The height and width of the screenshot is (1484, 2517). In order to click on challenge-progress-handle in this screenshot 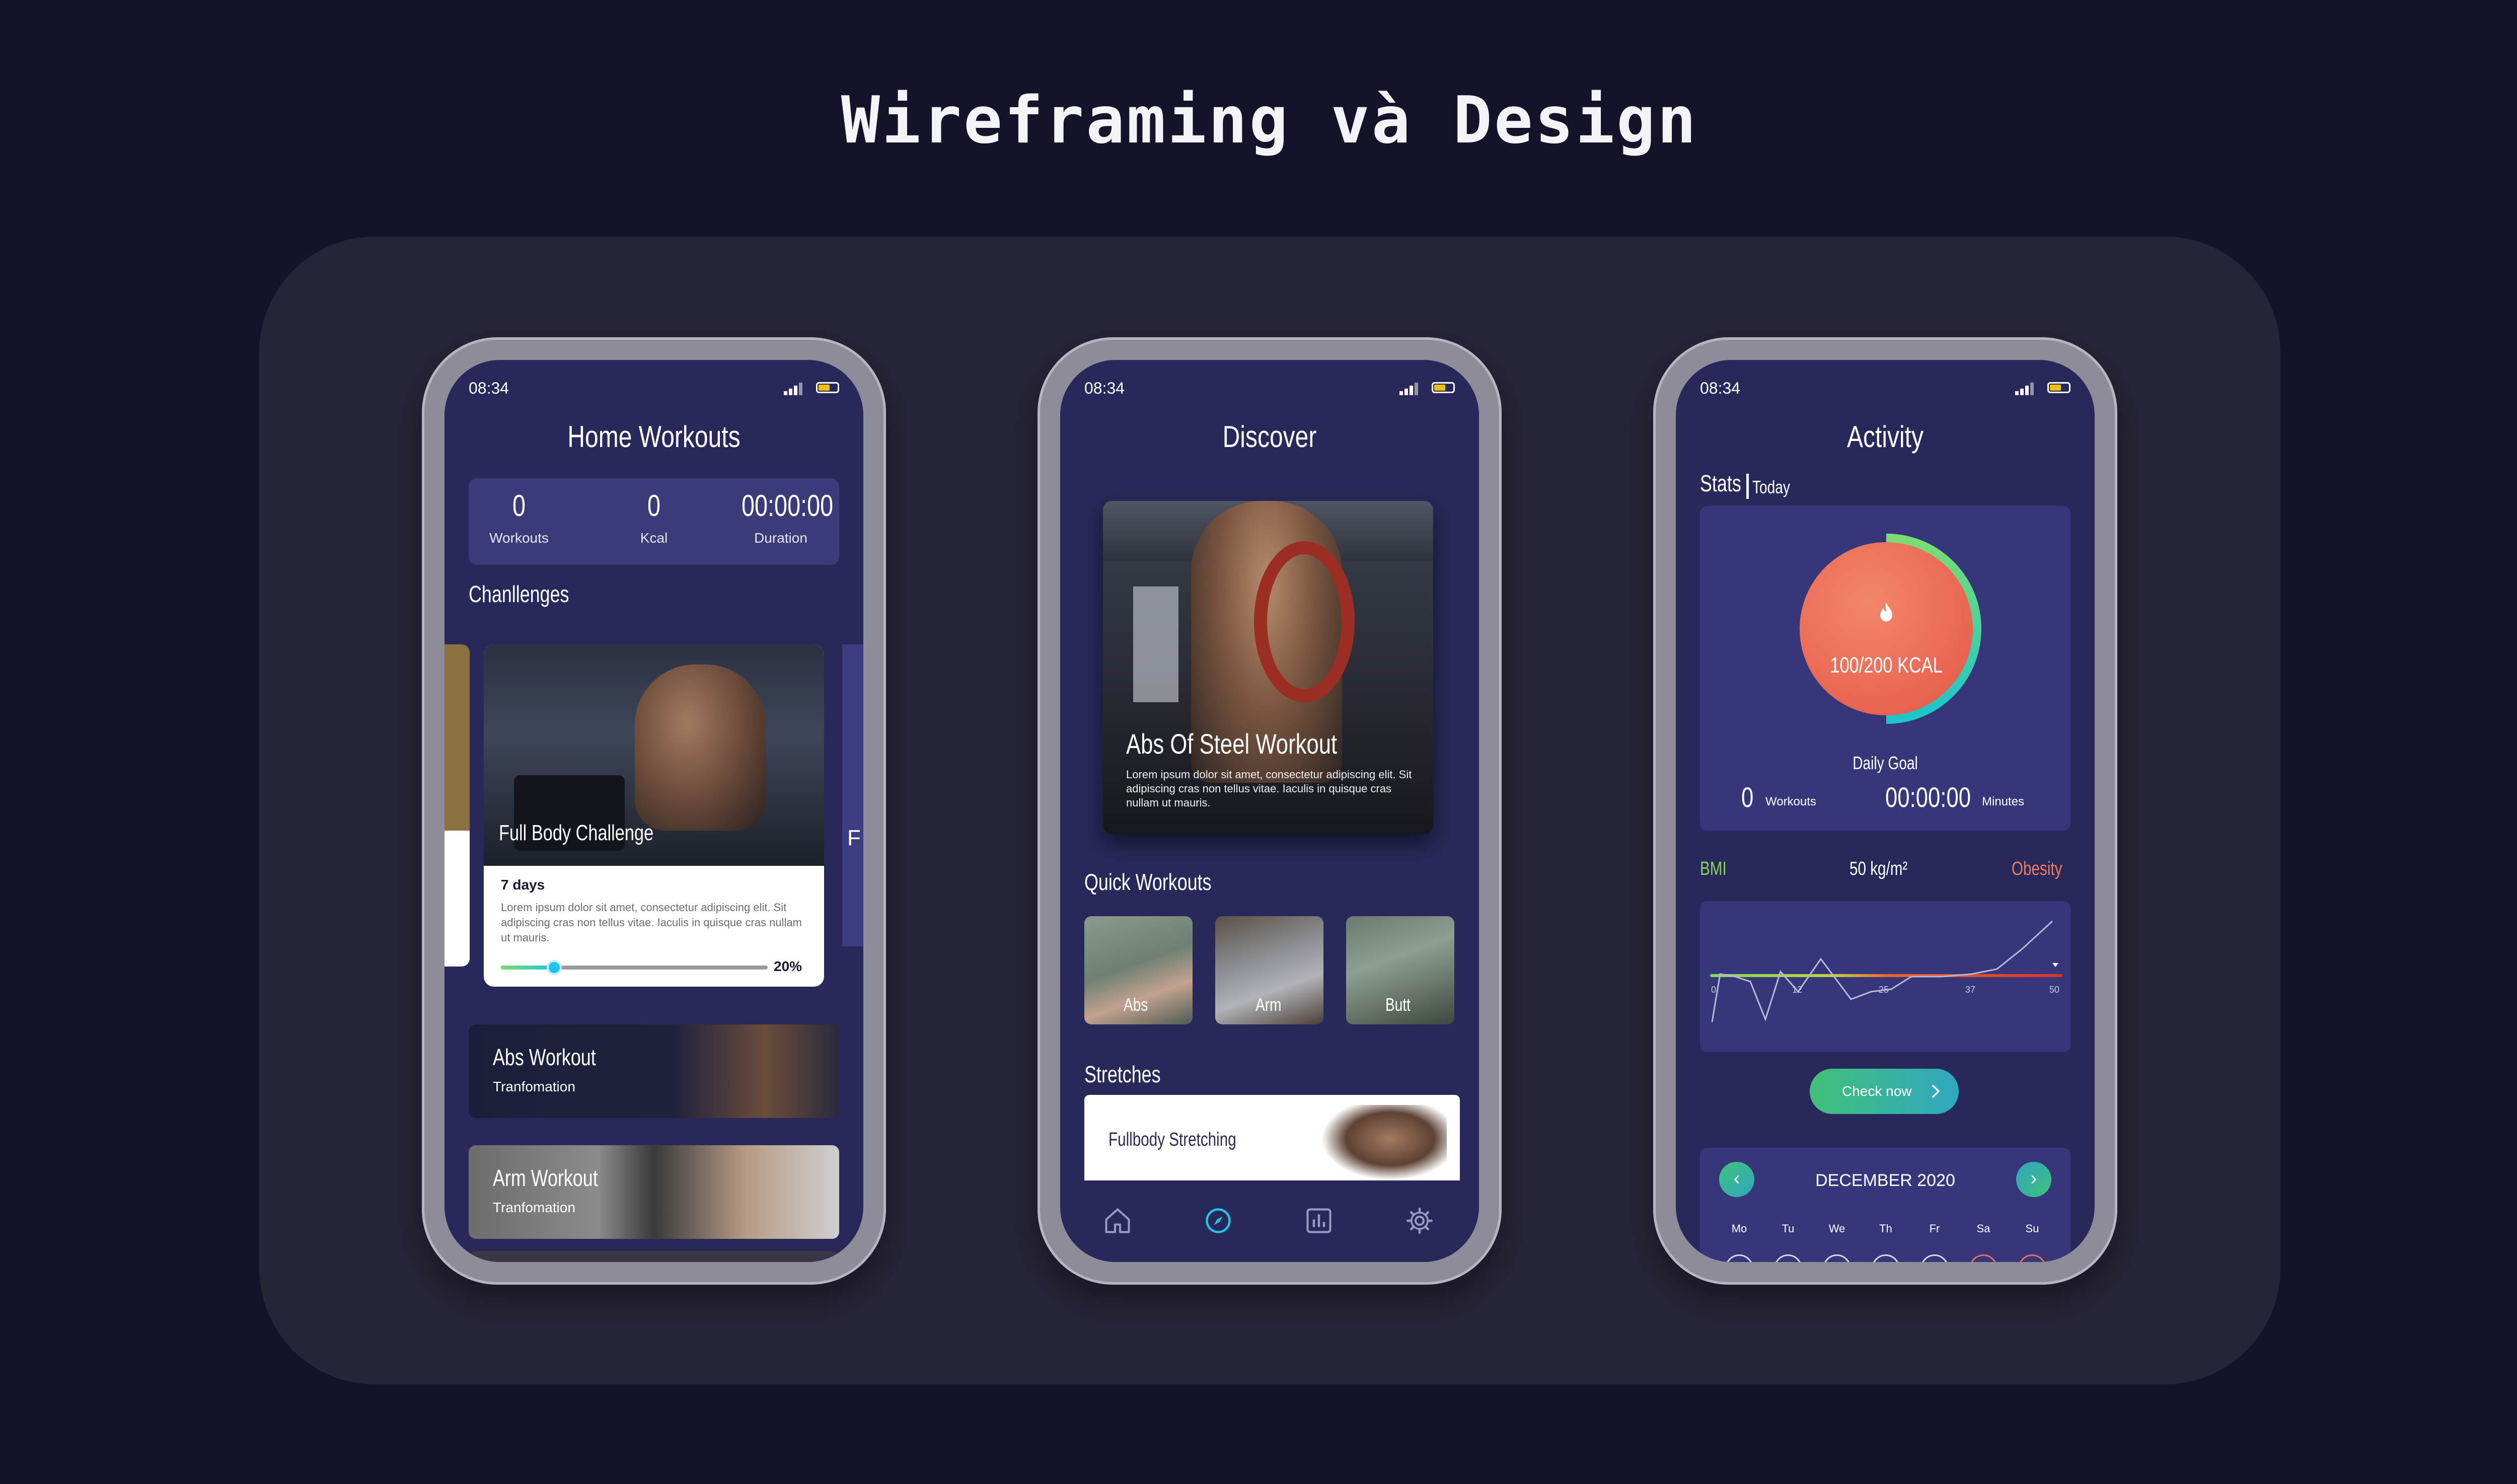, I will do `click(554, 968)`.